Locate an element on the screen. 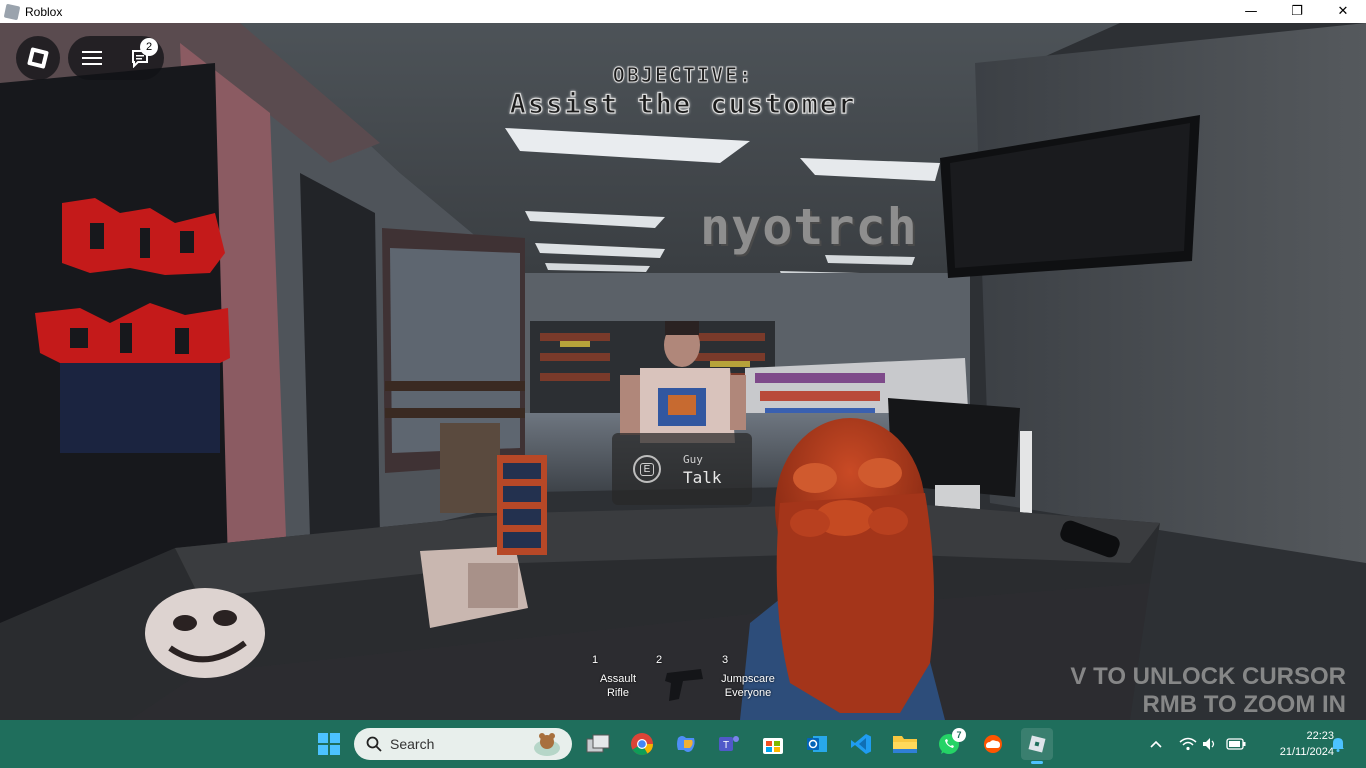  hotbar-slot-pistol: 2 is located at coordinates (682, 682).